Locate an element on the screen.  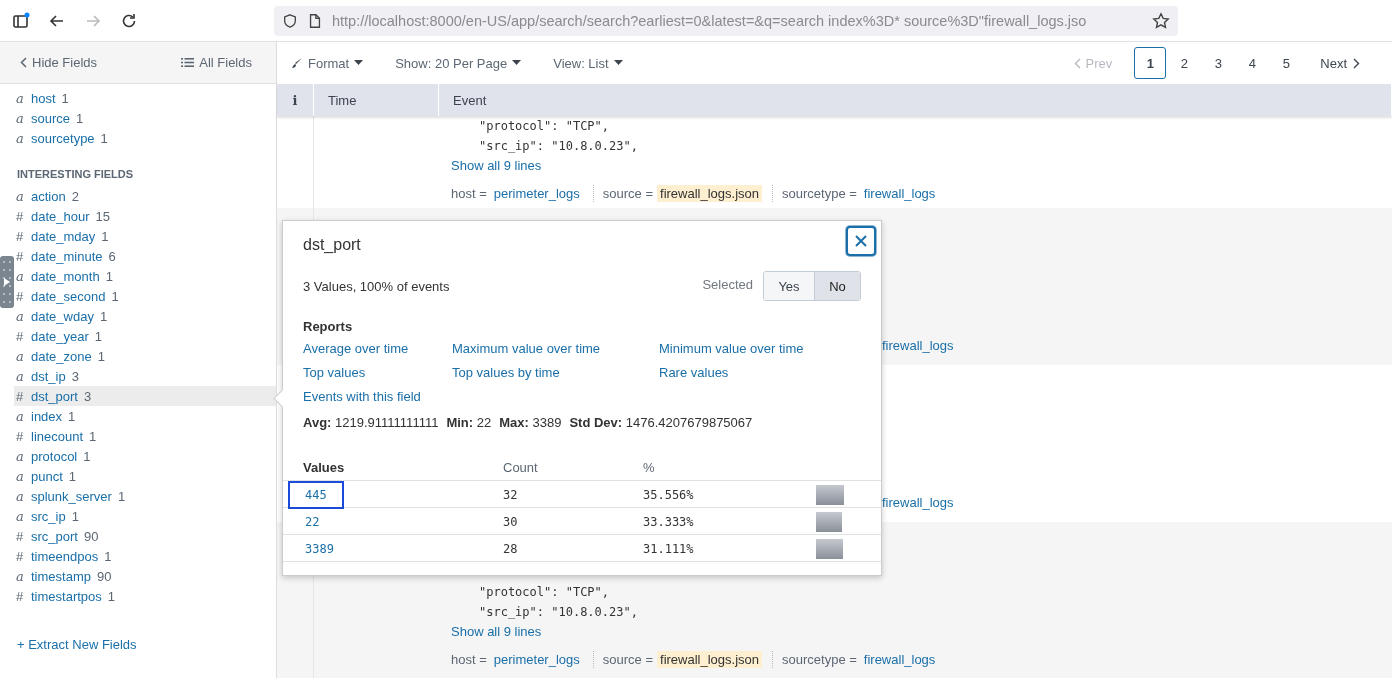
chevron-right-icon is located at coordinates (1356, 63).